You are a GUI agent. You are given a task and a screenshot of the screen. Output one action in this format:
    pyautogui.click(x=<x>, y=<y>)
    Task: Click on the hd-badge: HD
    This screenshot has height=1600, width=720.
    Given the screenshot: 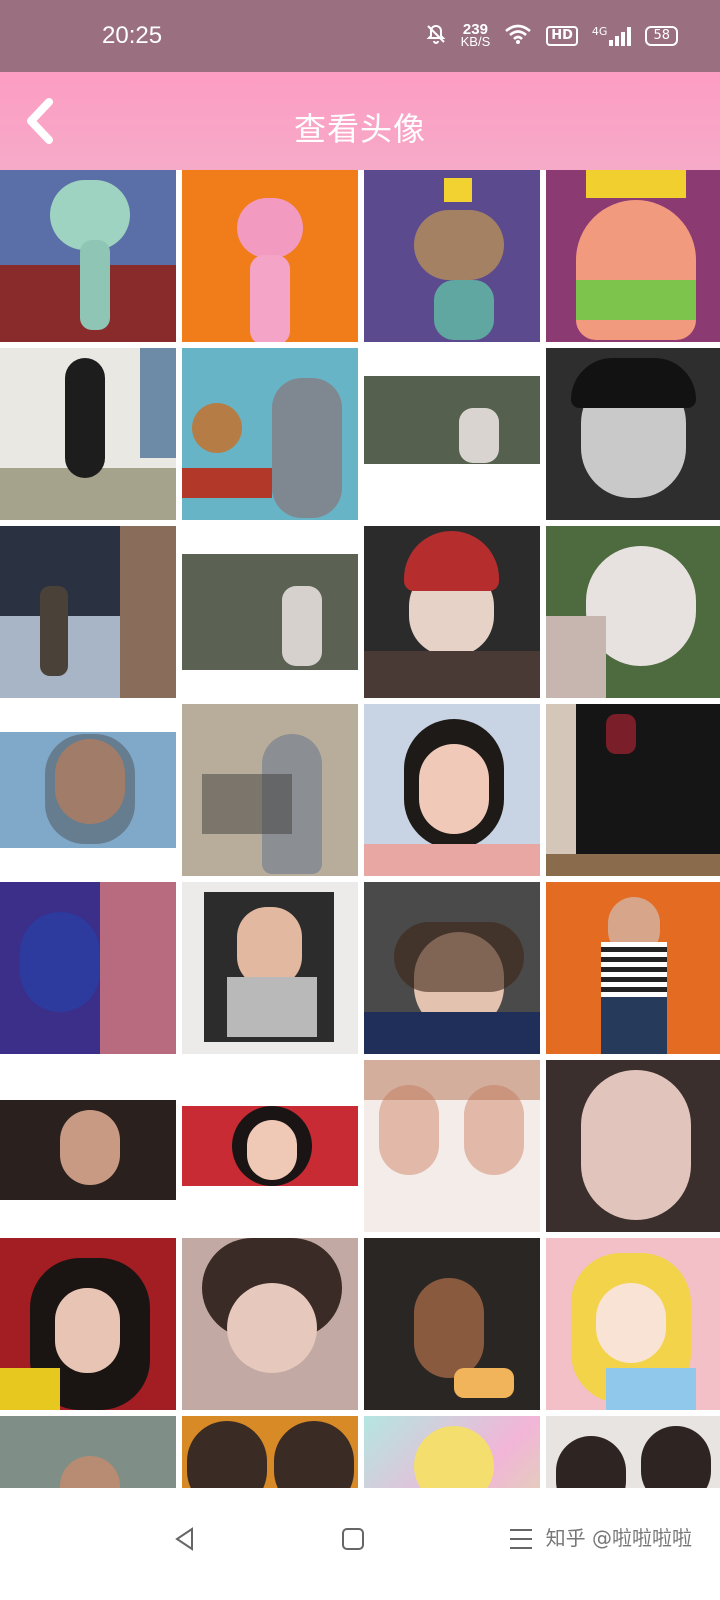 What is the action you would take?
    pyautogui.click(x=562, y=36)
    